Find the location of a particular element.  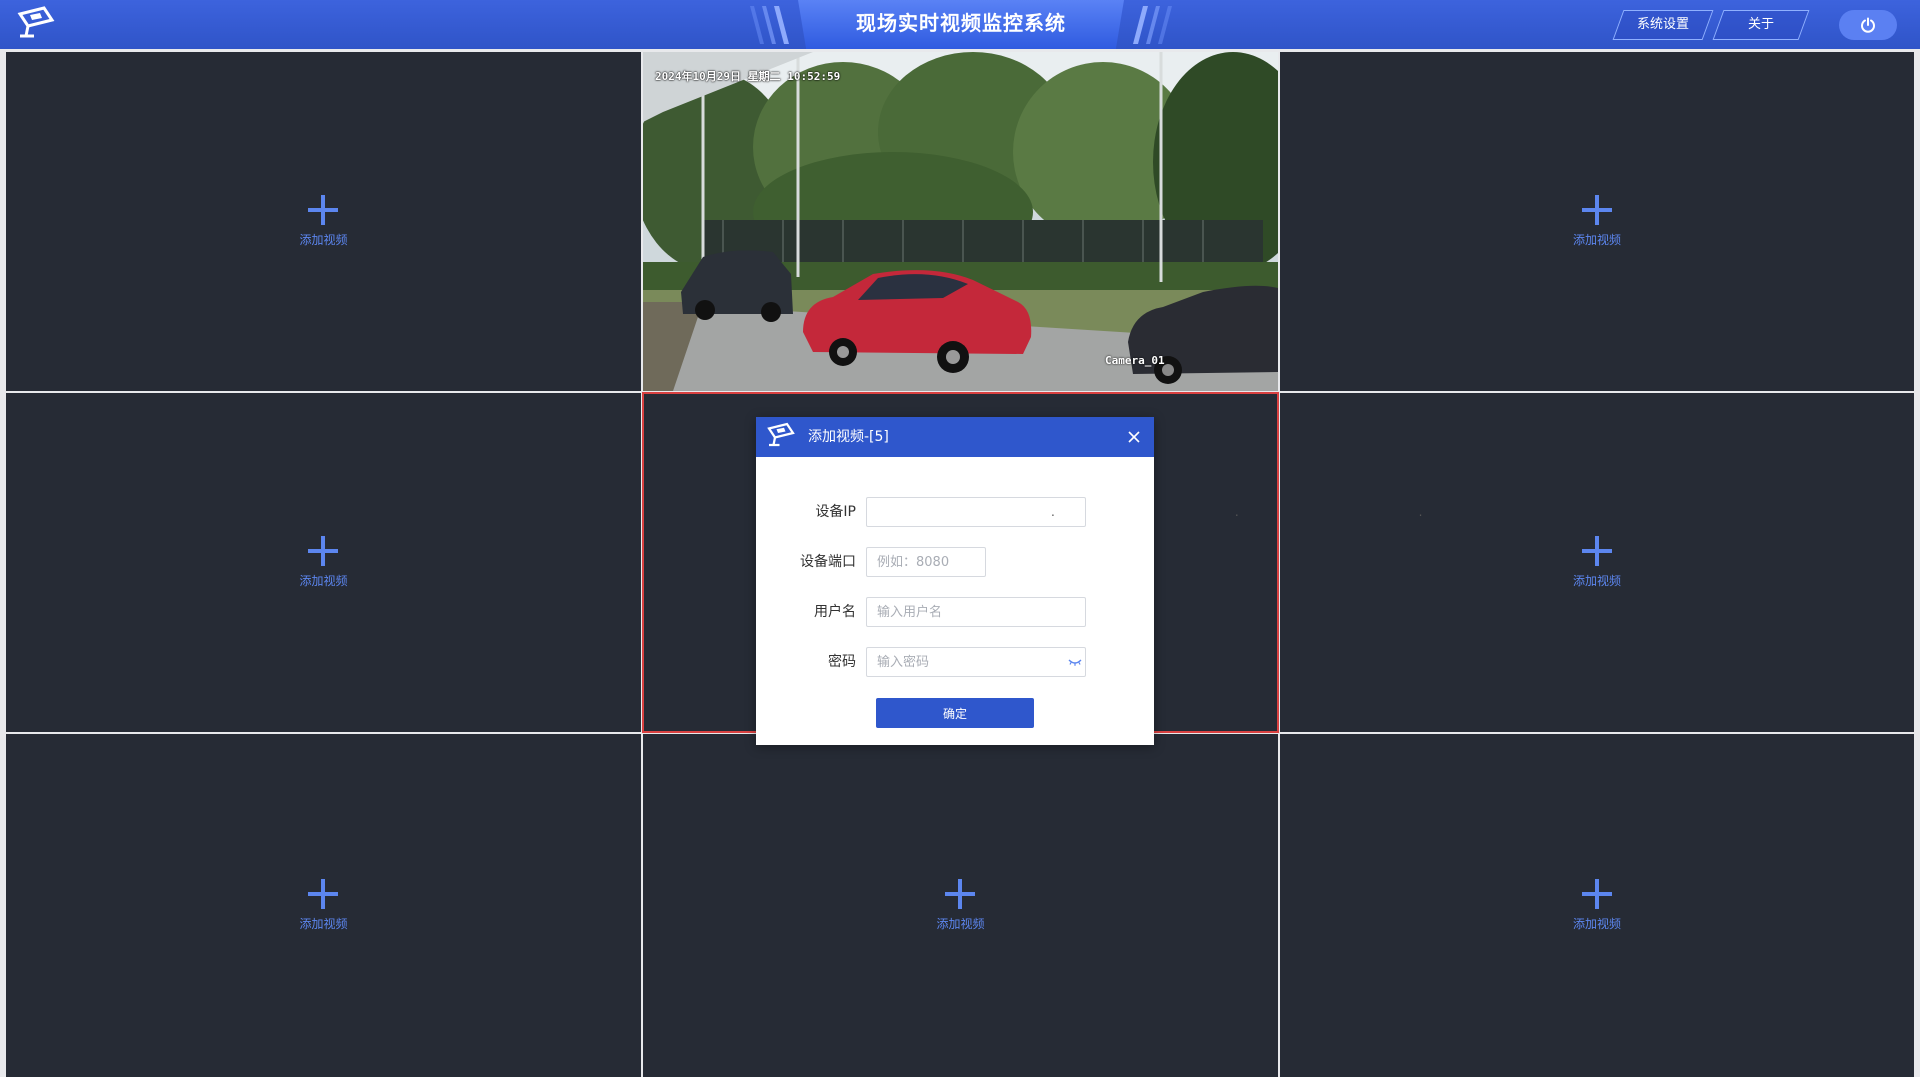

username-input is located at coordinates (976, 612).